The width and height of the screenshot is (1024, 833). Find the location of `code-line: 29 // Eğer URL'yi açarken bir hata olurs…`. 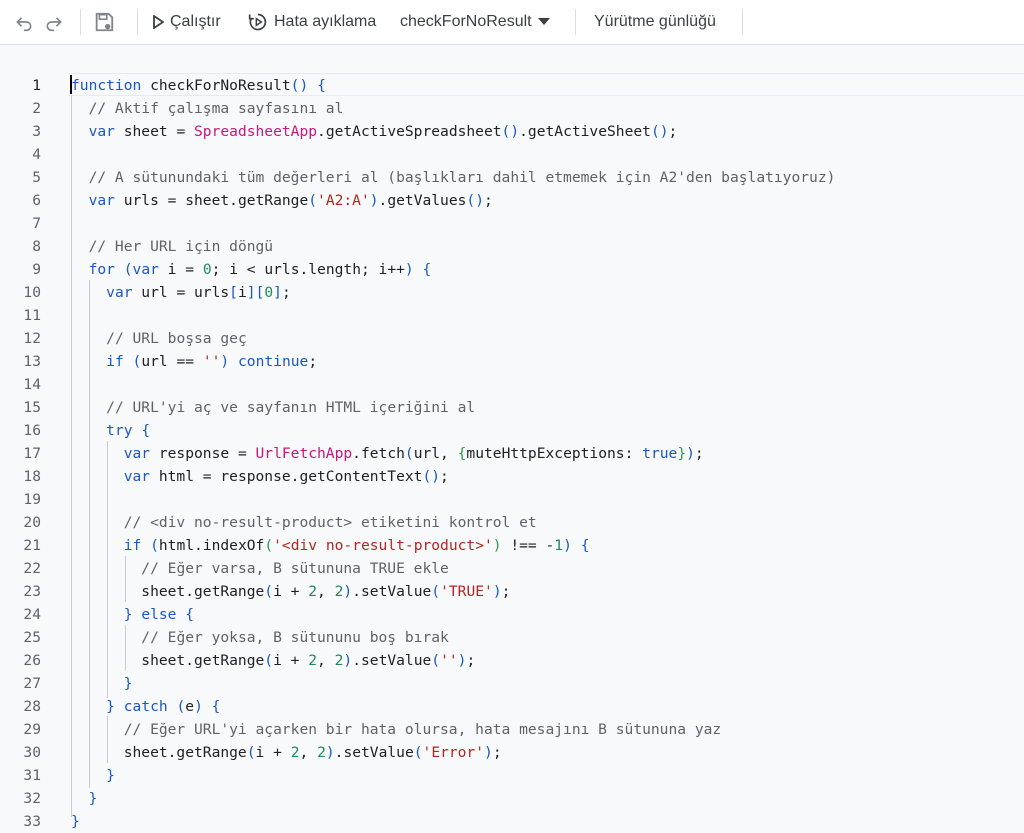

code-line: 29 // Eğer URL'yi açarken bir hata olurs… is located at coordinates (512, 729).